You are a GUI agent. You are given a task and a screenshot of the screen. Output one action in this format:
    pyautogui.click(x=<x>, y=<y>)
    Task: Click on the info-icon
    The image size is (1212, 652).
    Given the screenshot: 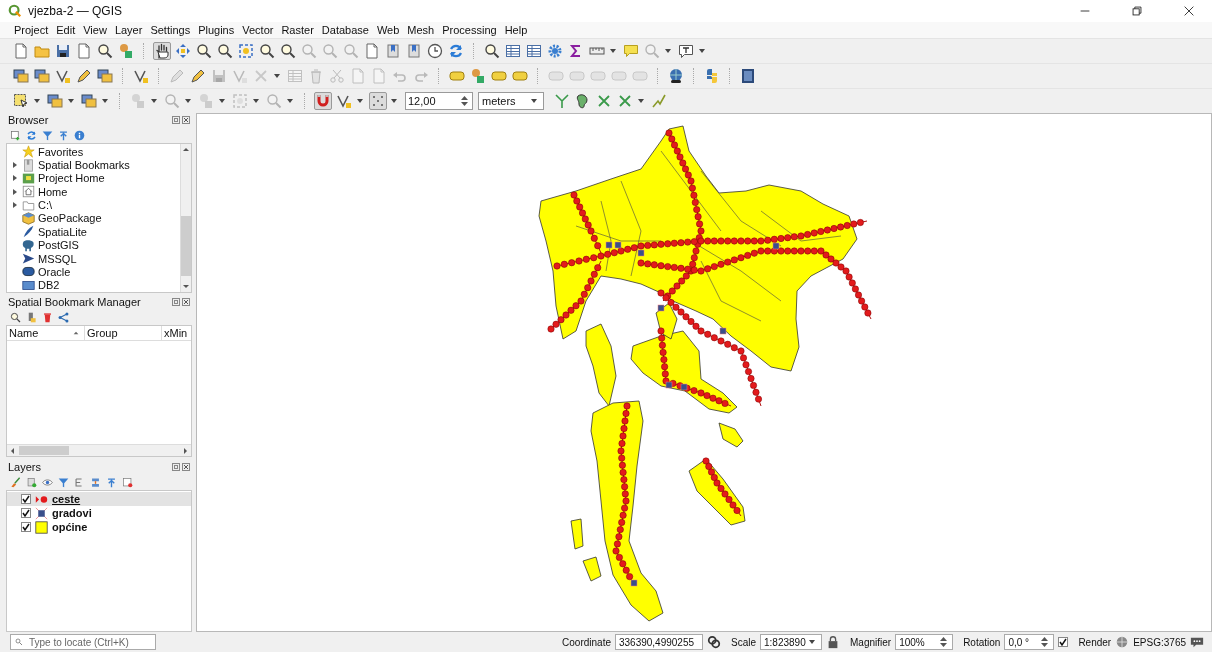 What is the action you would take?
    pyautogui.click(x=79, y=135)
    